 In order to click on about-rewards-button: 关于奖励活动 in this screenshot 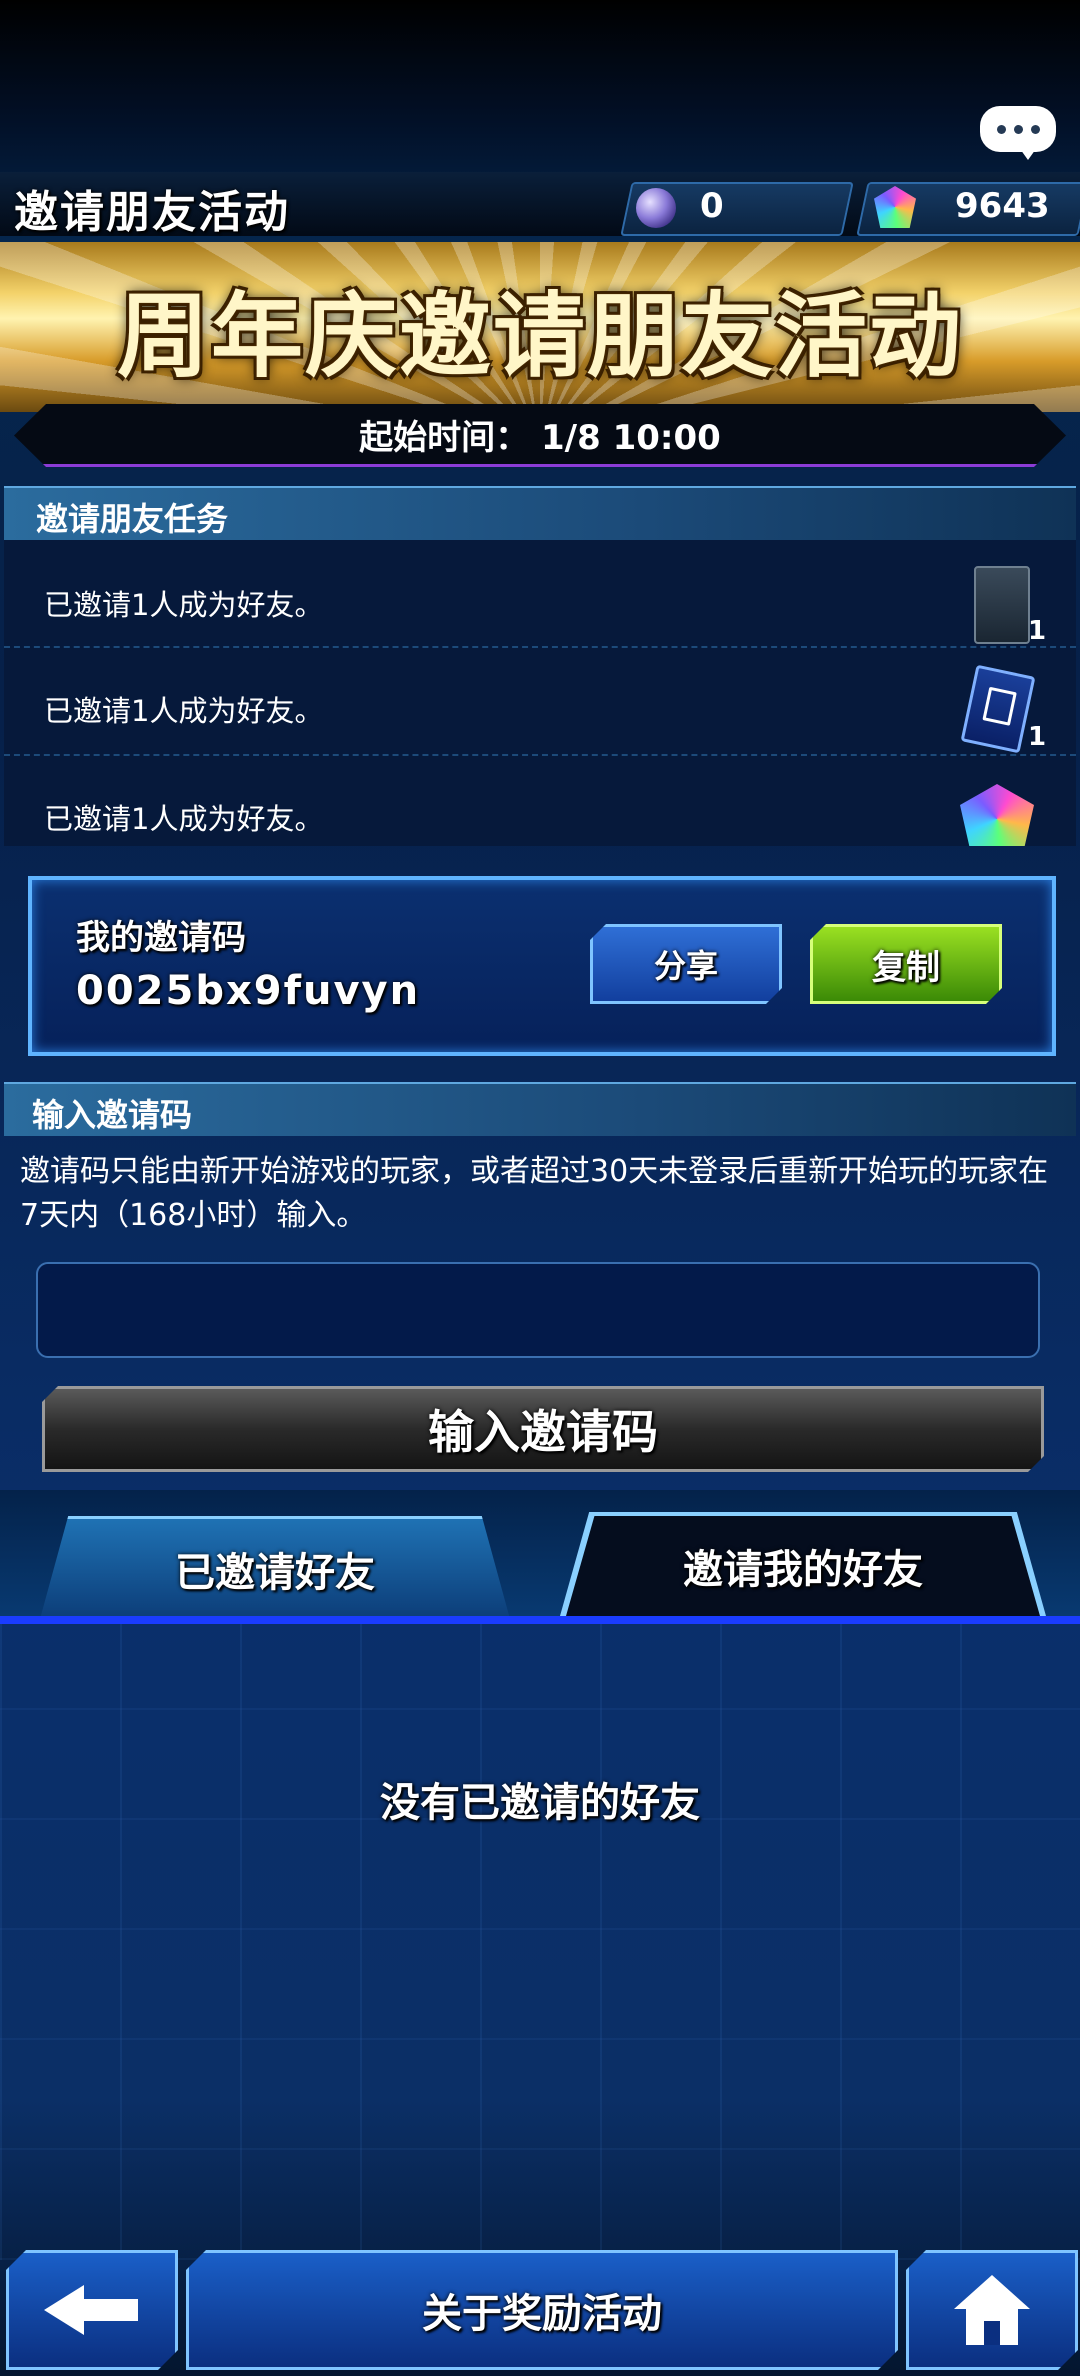, I will do `click(542, 2310)`.